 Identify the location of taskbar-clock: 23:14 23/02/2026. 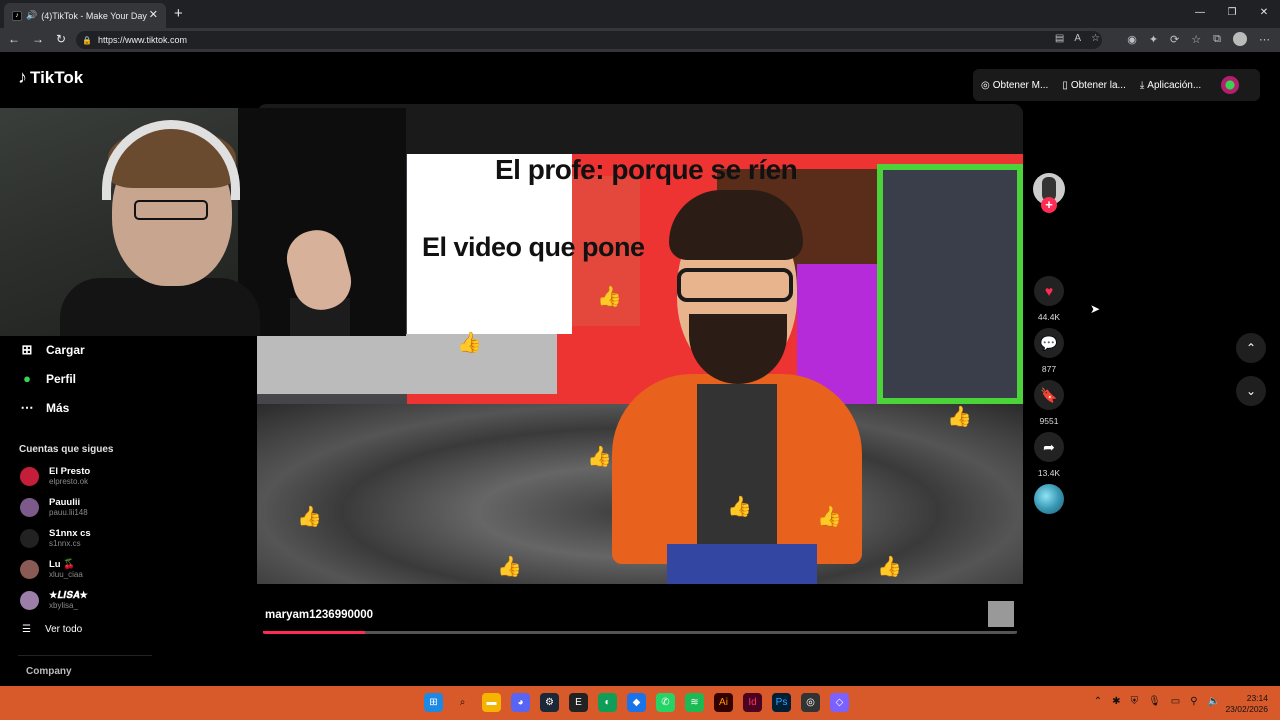
(1246, 704).